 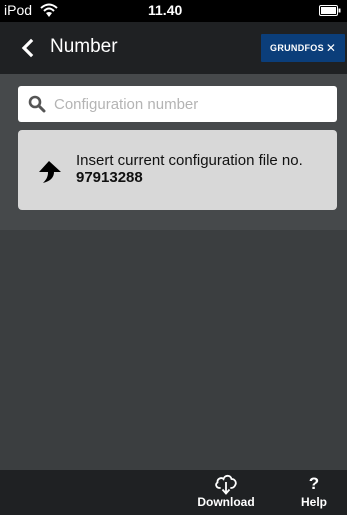 I want to click on cloud-download-icon, so click(x=226, y=484).